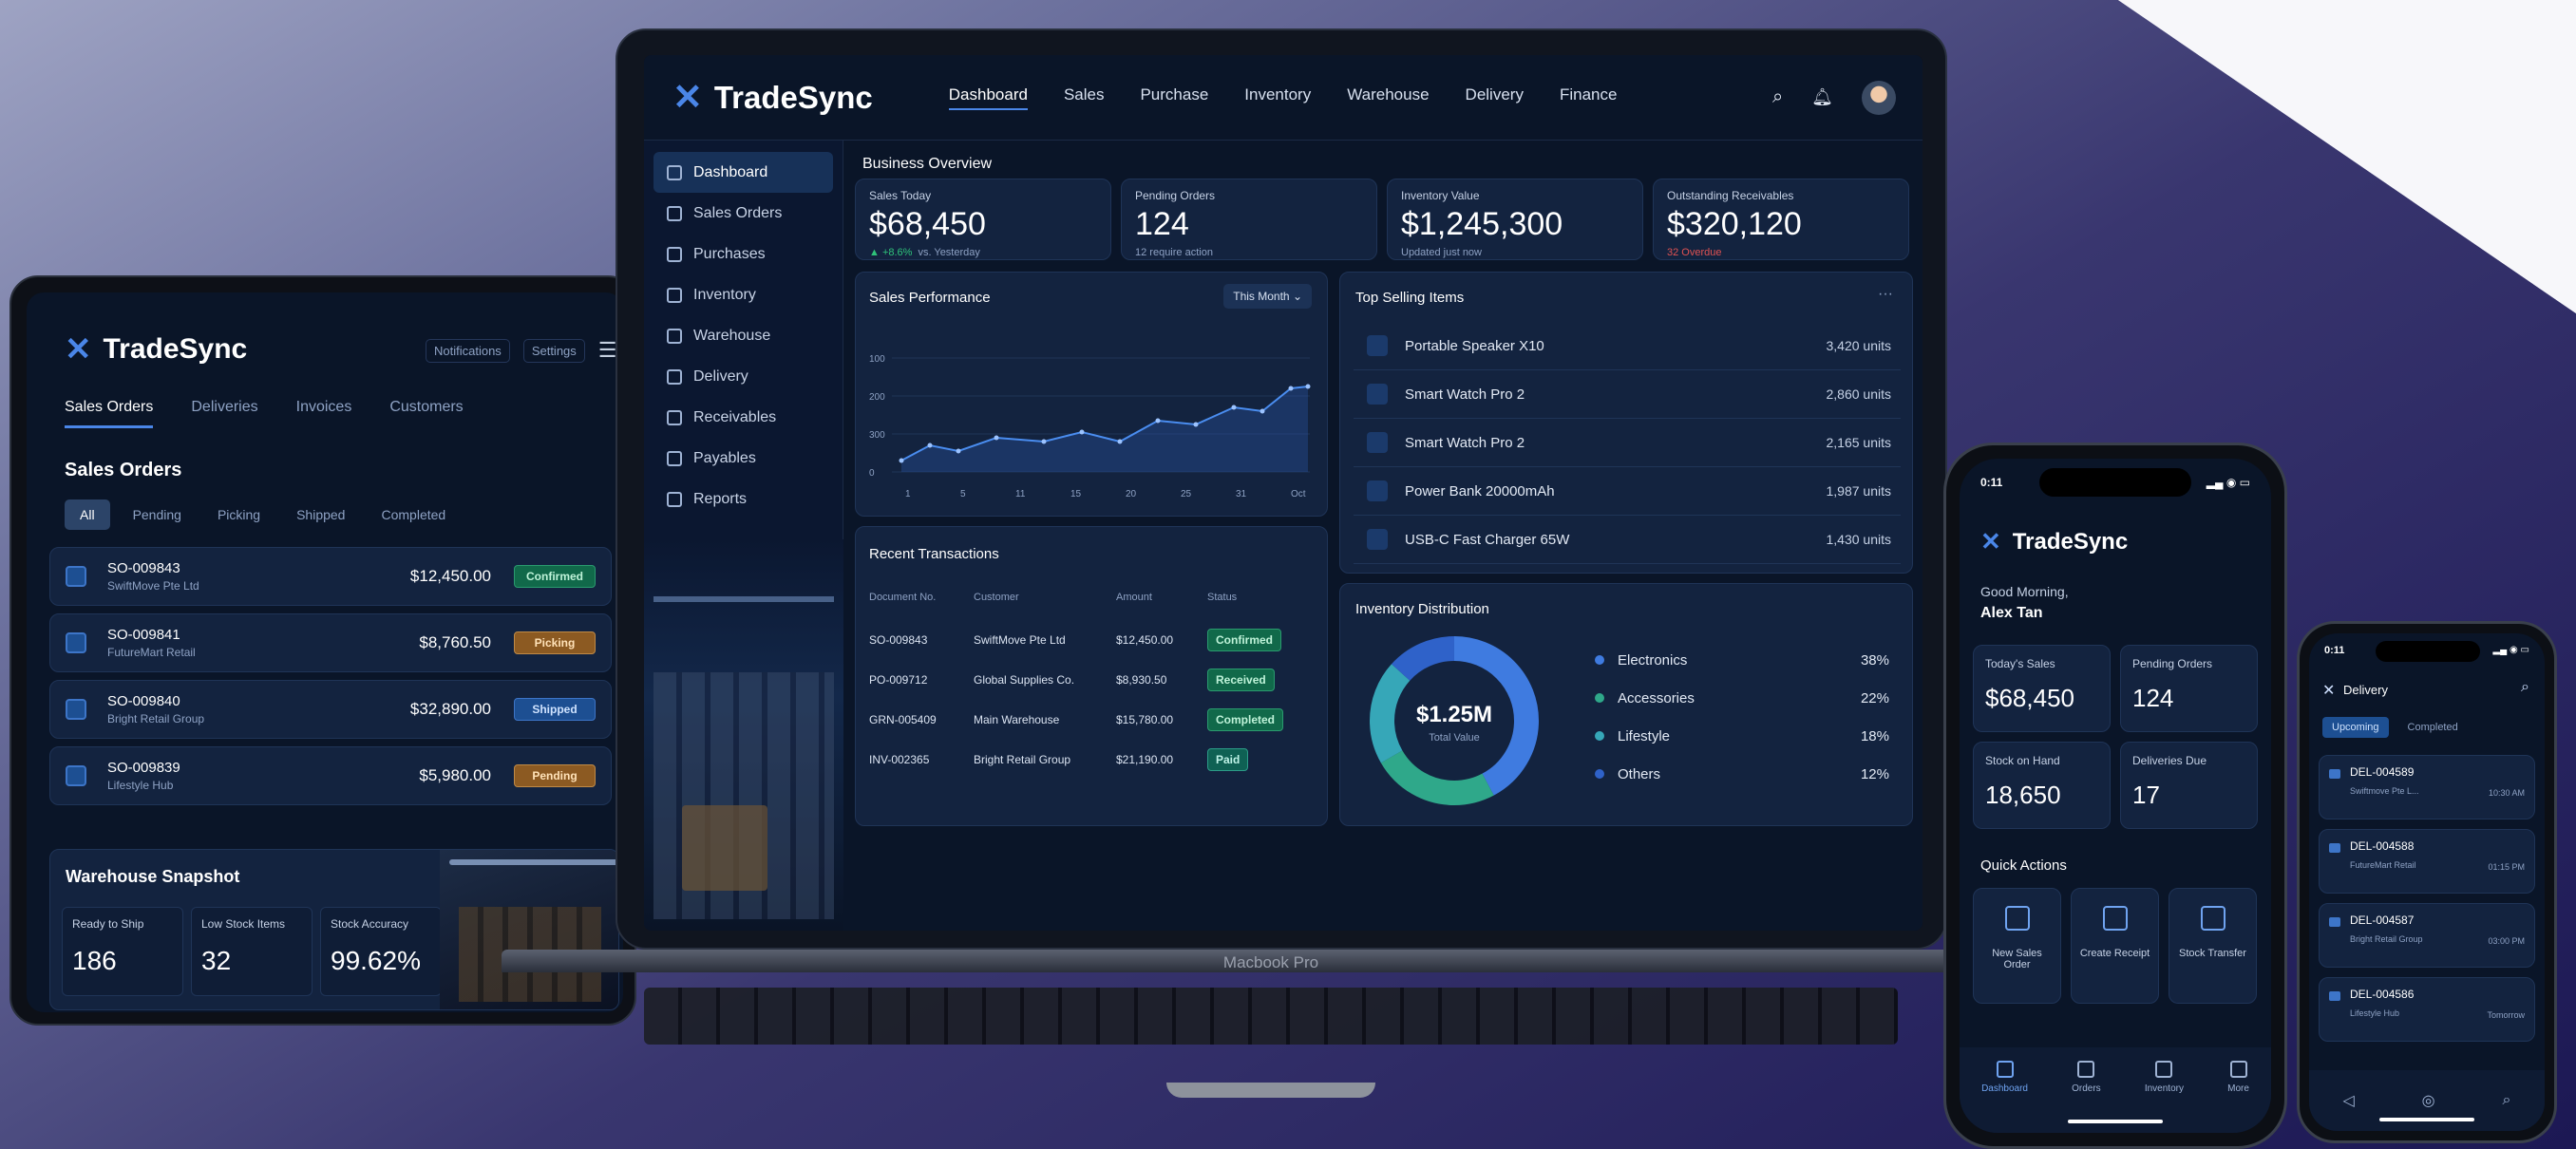 This screenshot has width=2576, height=1149. I want to click on order-icon, so click(76, 576).